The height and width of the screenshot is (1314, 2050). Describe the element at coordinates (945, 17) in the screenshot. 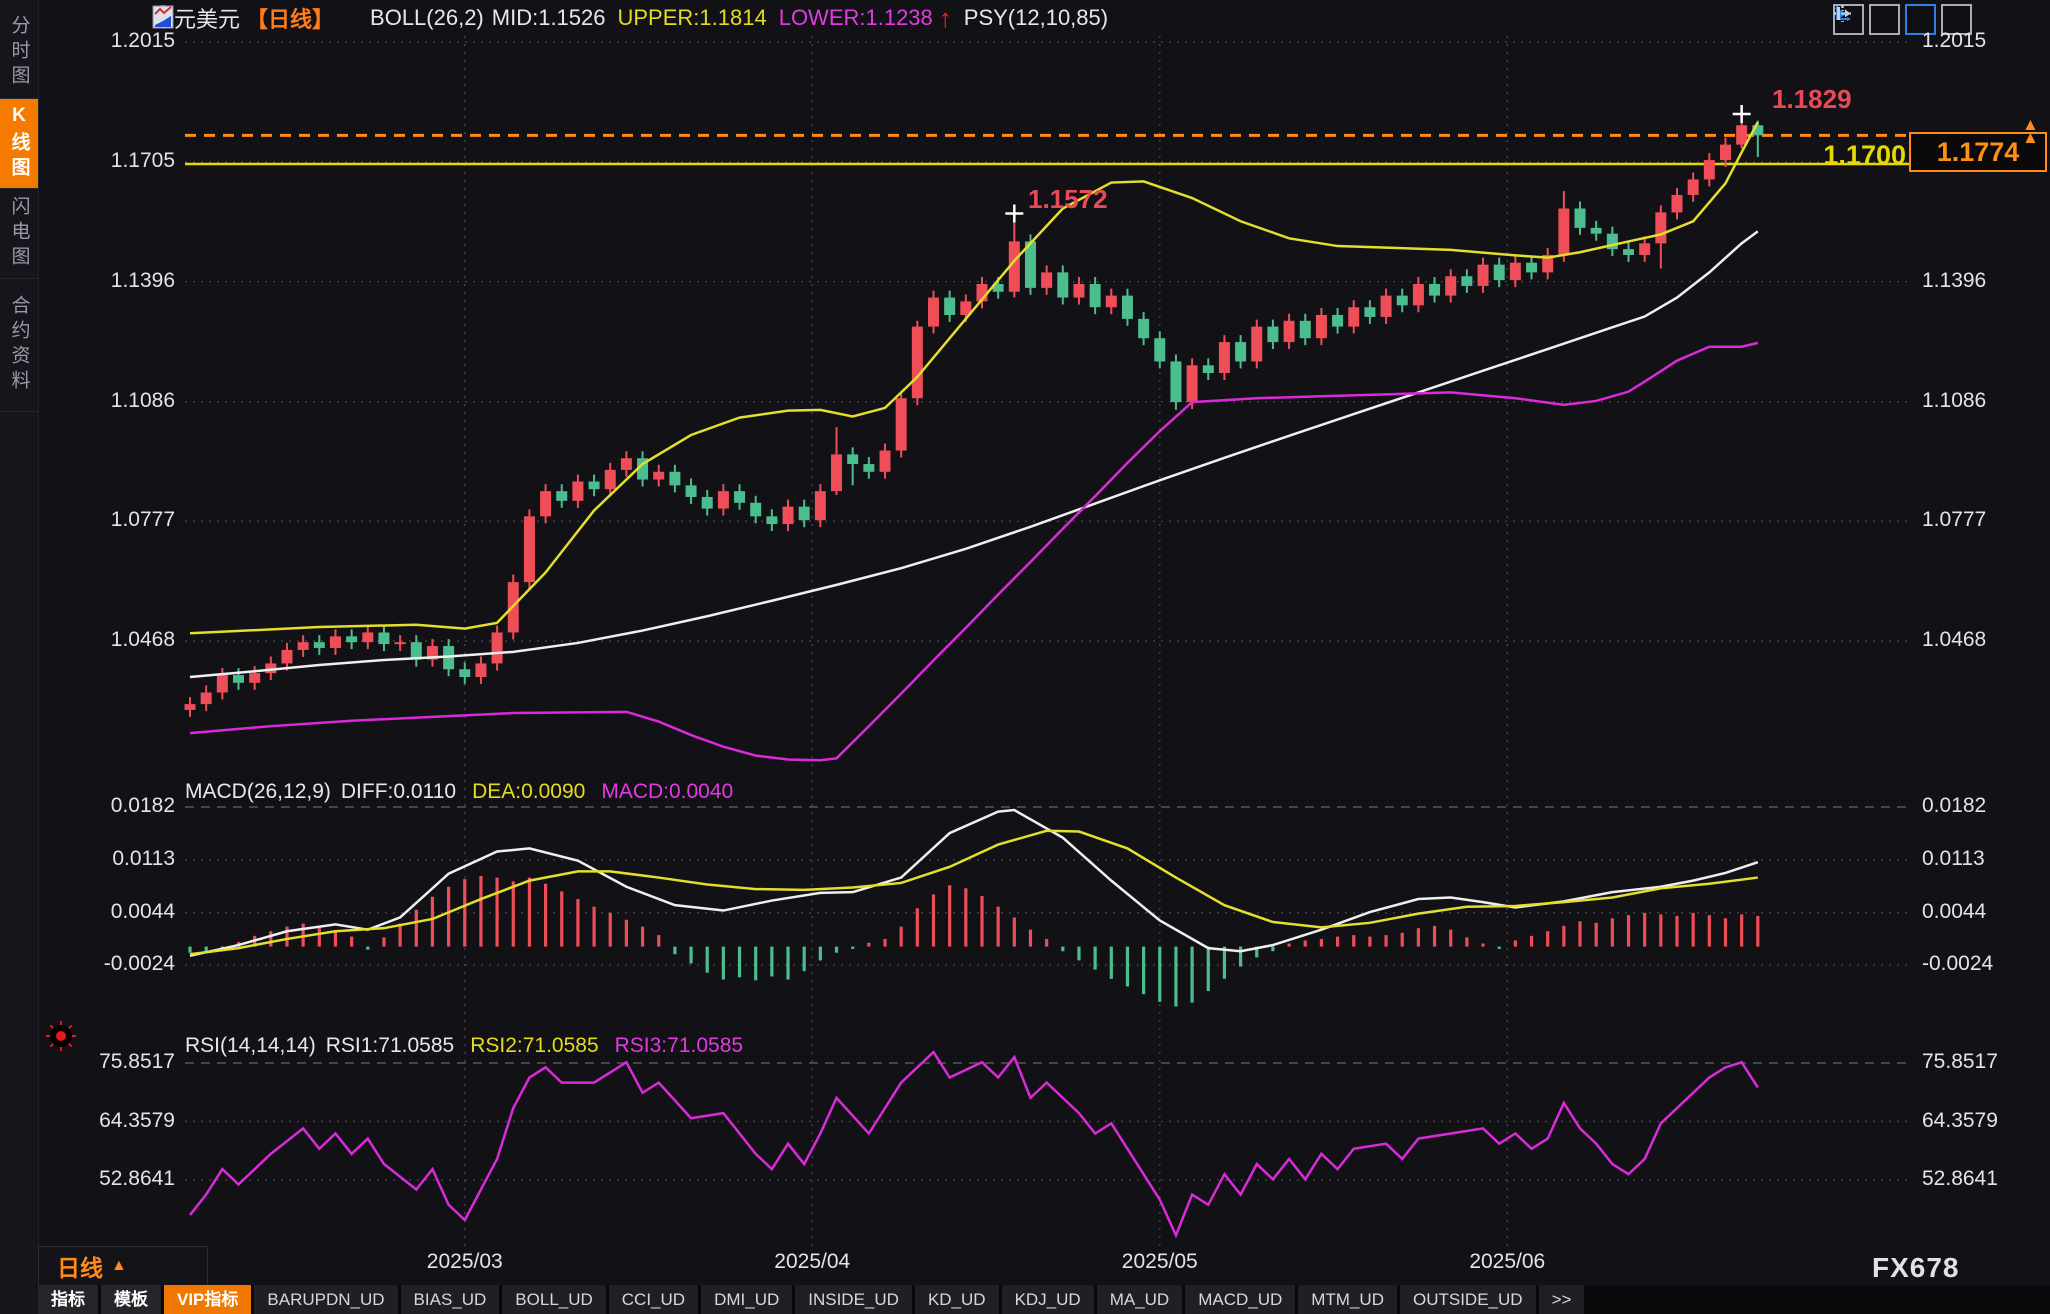

I see `up-arrow-icon: ↑` at that location.